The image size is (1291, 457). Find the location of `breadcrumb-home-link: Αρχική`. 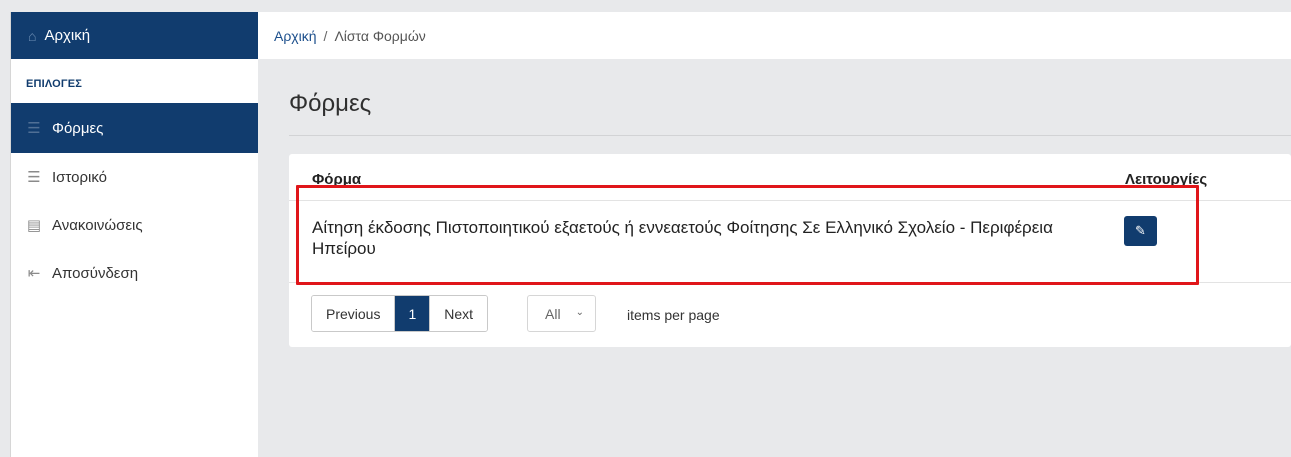

breadcrumb-home-link: Αρχική is located at coordinates (295, 36).